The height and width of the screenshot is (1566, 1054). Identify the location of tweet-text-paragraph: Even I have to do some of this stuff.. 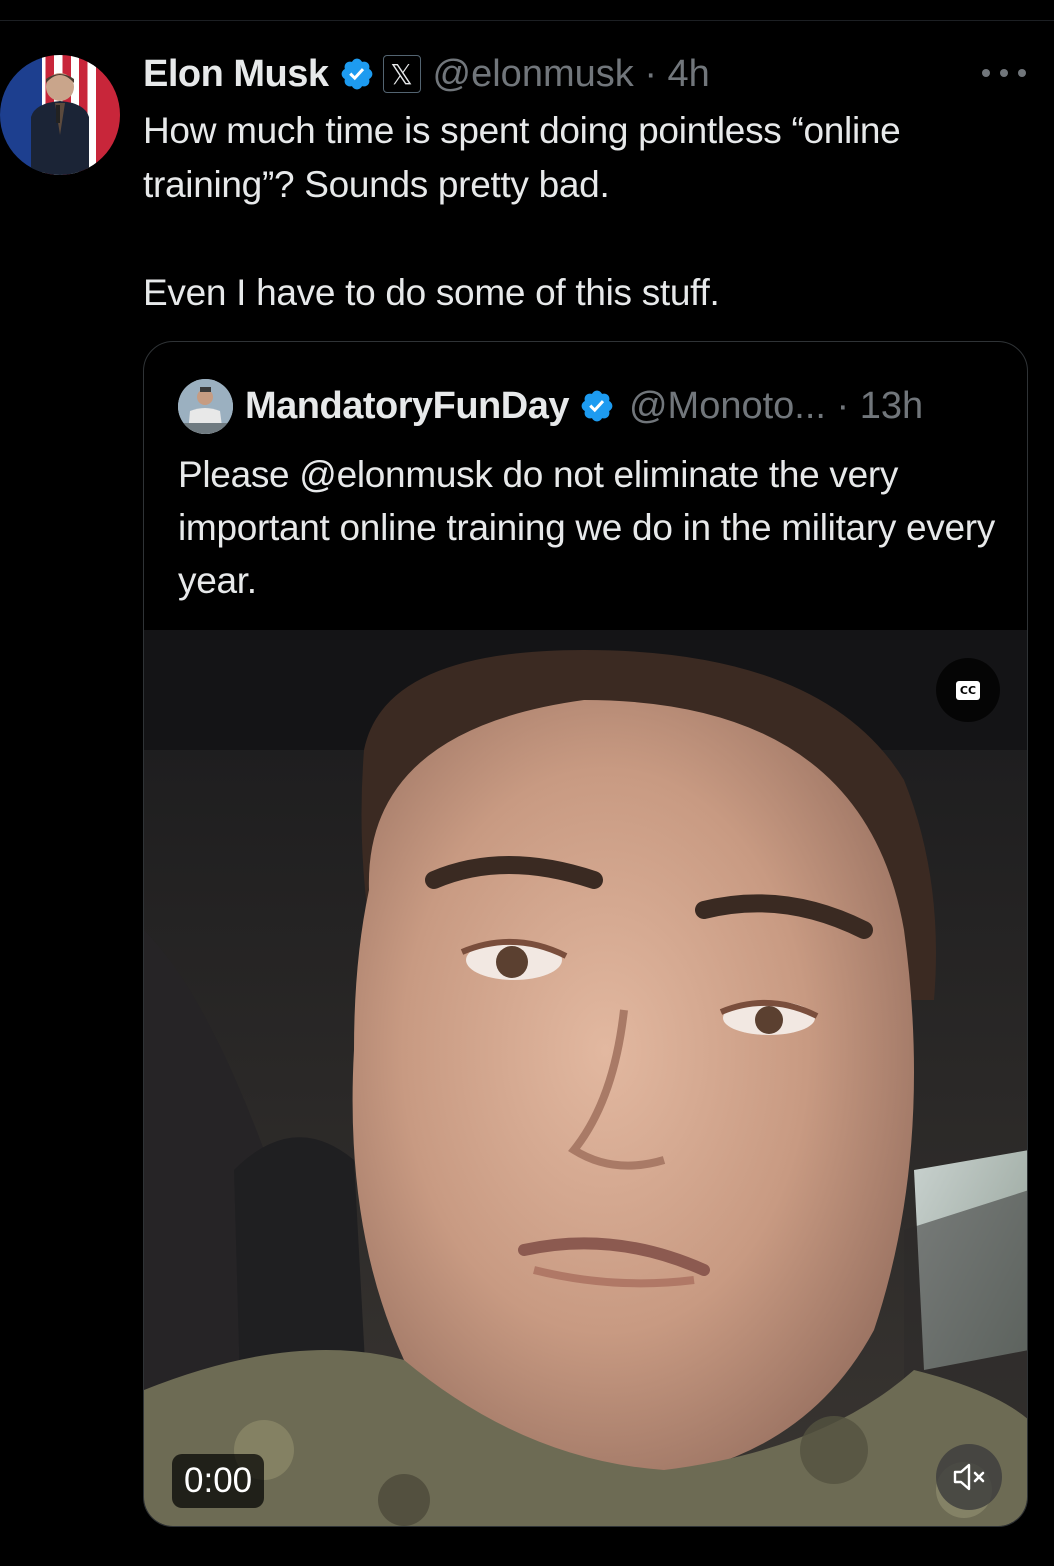
(431, 292).